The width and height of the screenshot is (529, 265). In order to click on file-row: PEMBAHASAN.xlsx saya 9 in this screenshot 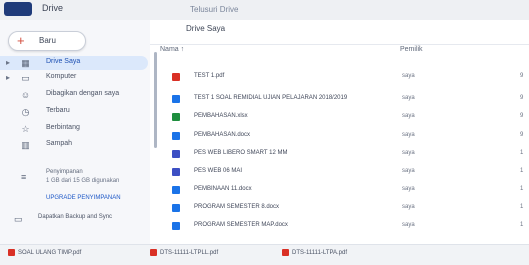, I will do `click(344, 117)`.